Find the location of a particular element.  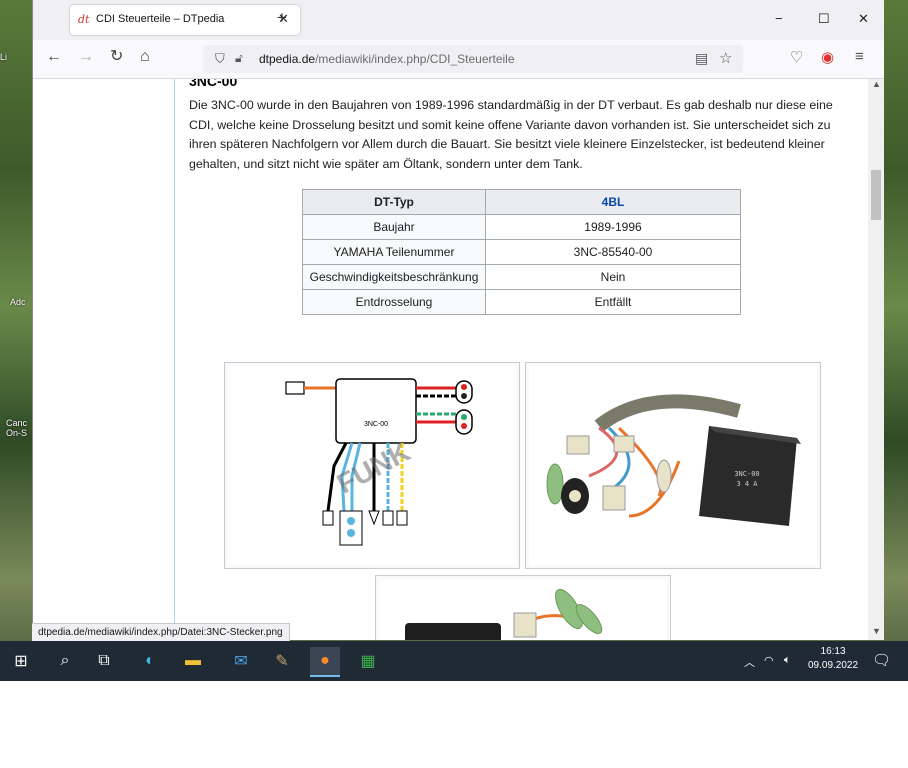

vertical-scrollbar: ▲ ▼ is located at coordinates (876, 359).